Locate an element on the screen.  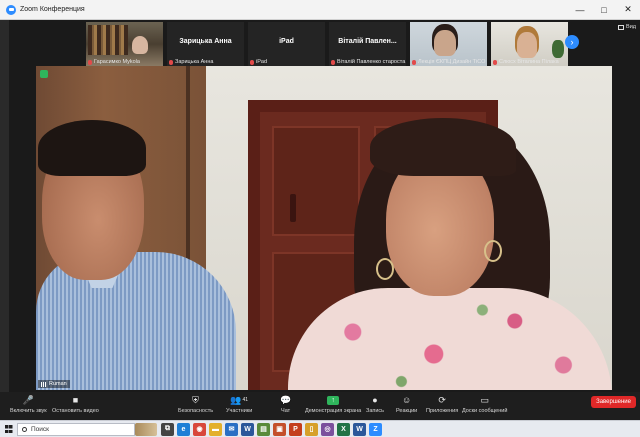
search-icon is located at coordinates (24, 429).